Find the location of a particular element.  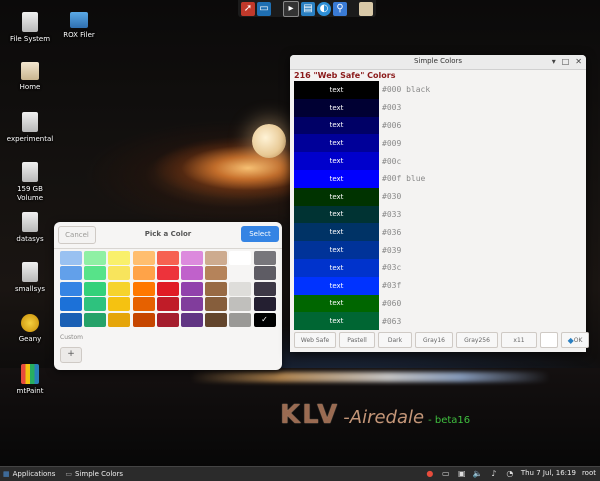

rocket-icon: ➚ is located at coordinates (248, 8).